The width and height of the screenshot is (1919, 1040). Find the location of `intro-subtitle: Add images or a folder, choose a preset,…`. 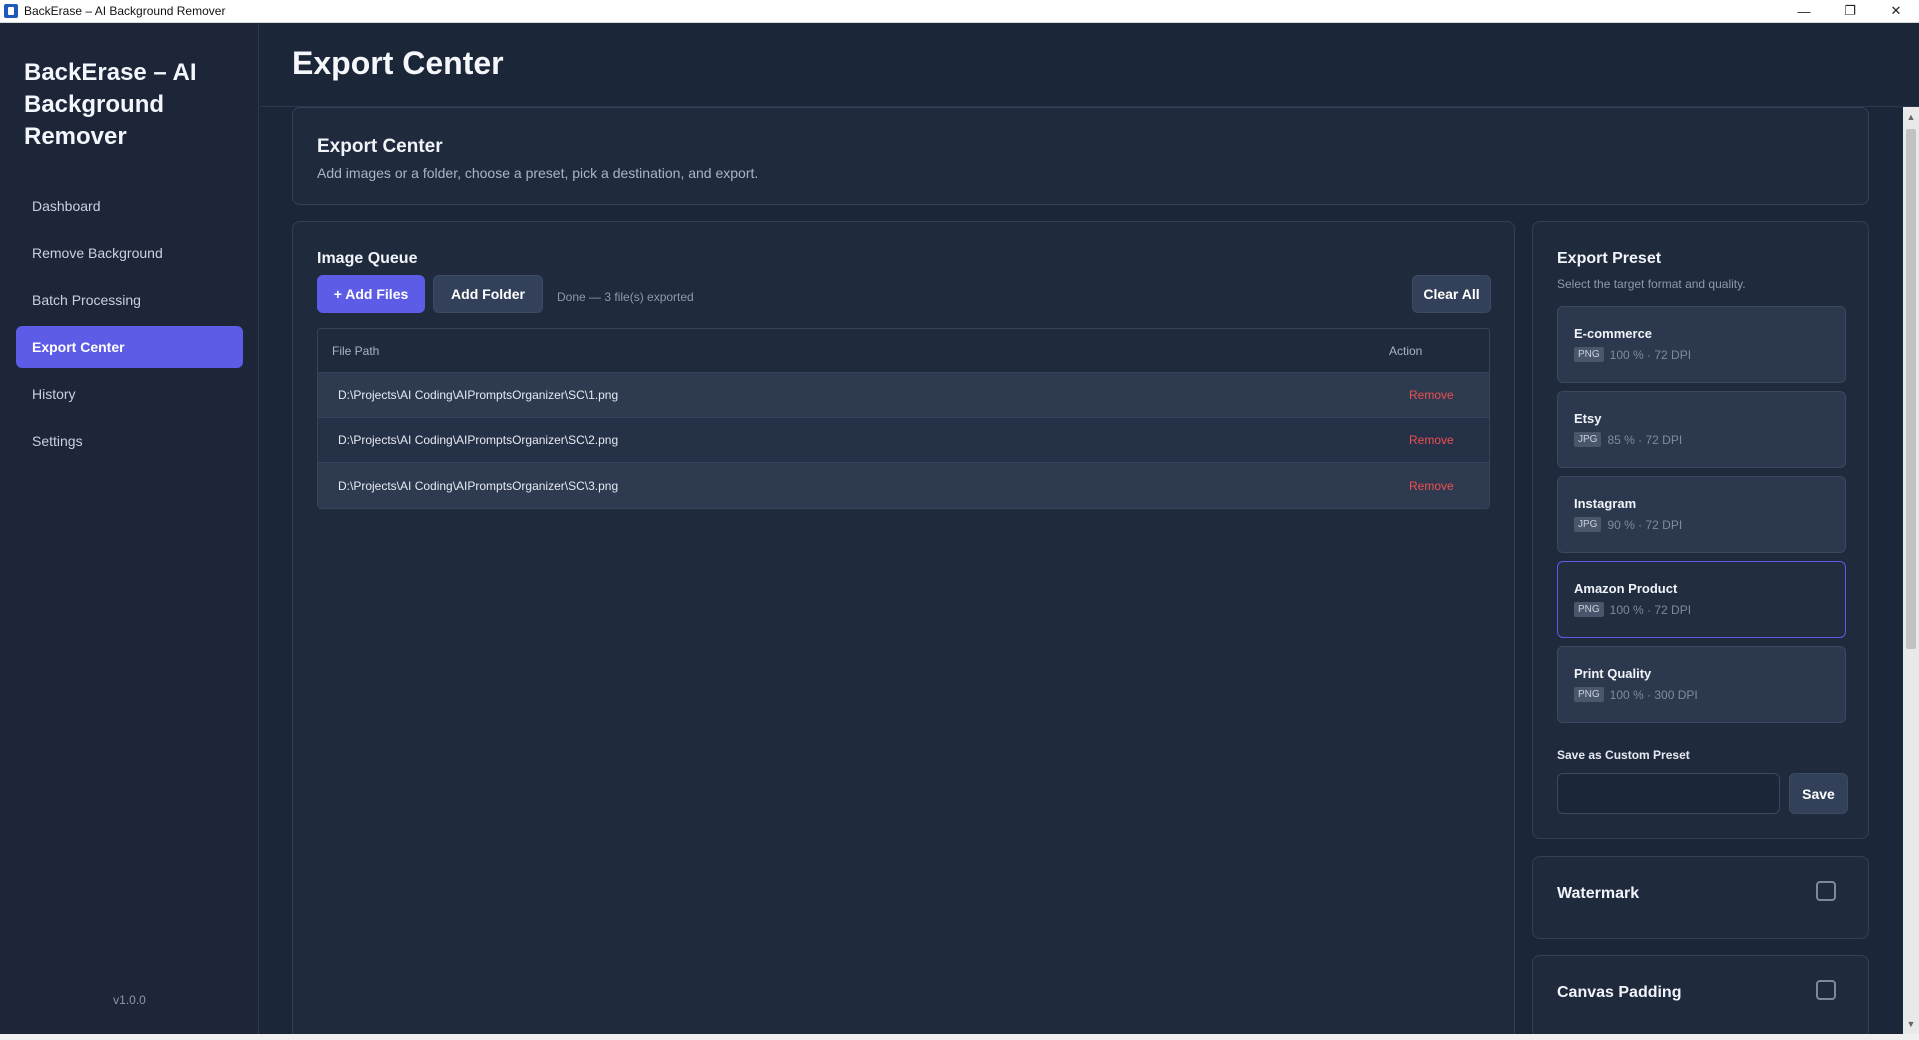

intro-subtitle: Add images or a folder, choose a preset,… is located at coordinates (538, 173).